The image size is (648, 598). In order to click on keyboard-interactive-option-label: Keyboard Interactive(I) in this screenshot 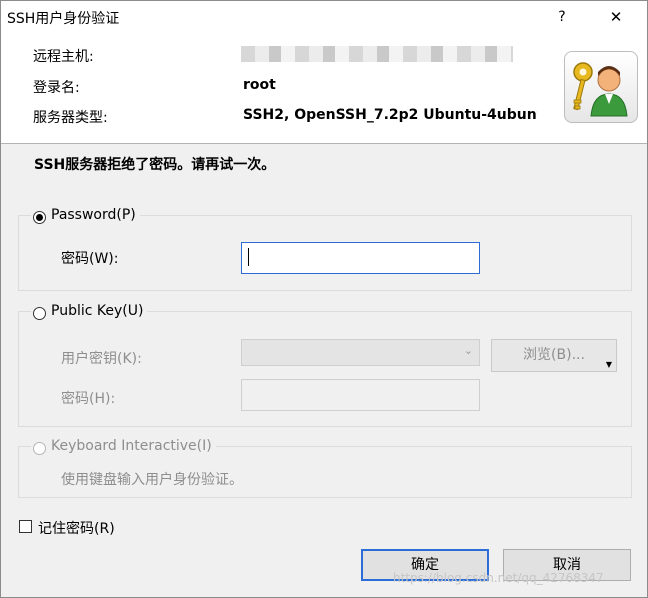, I will do `click(131, 446)`.